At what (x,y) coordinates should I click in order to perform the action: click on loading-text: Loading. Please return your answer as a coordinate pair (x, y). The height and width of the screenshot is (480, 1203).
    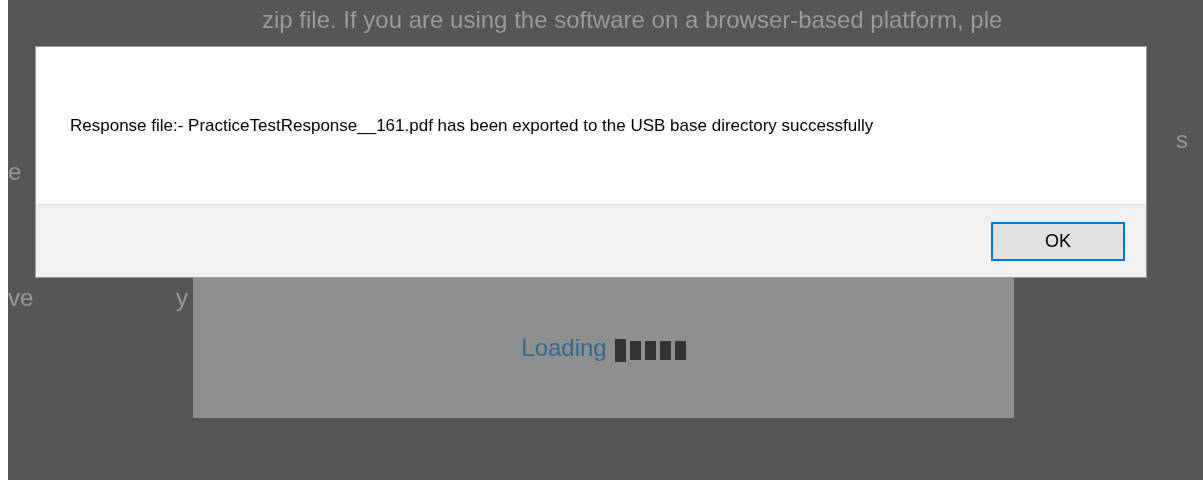
    Looking at the image, I should click on (564, 347).